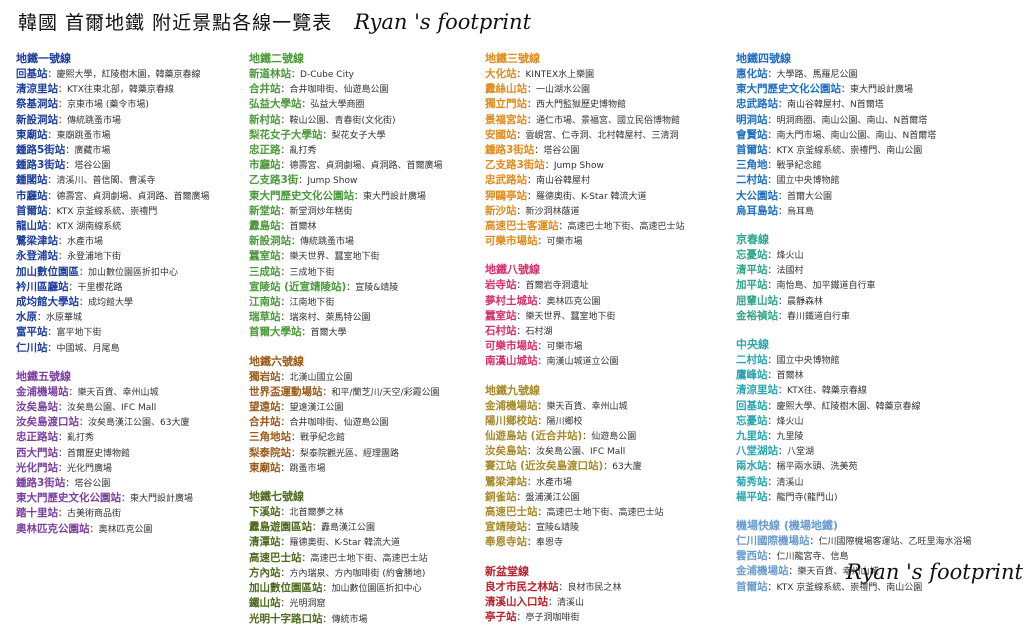 This screenshot has width=1024, height=641. I want to click on attractions: 光明洞窟, so click(307, 604).